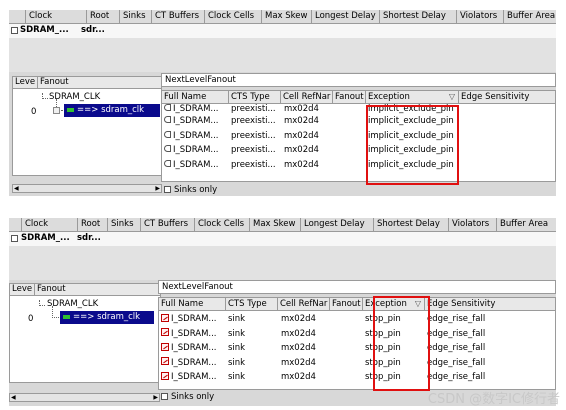 This screenshot has width=566, height=410. What do you see at coordinates (237, 319) in the screenshot?
I see `cell-cts-type: sink` at bounding box center [237, 319].